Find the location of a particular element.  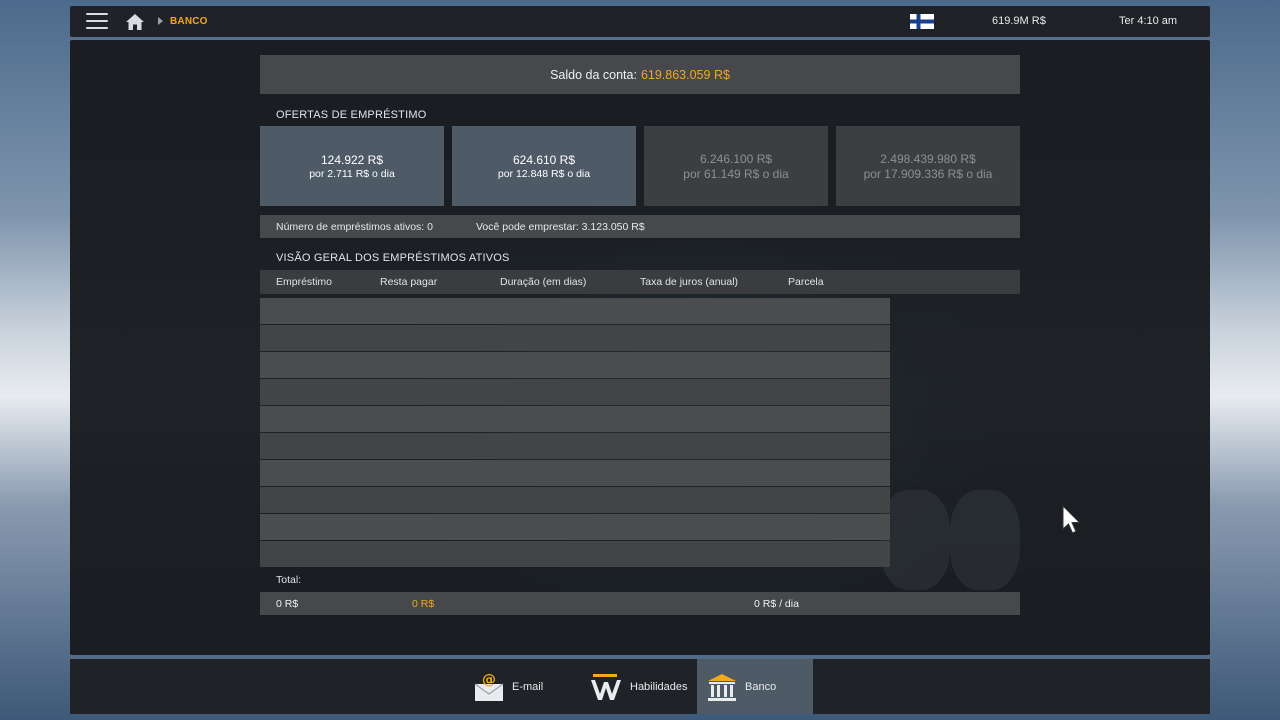

loan-offer-amount: 2.498.439.980 R$ is located at coordinates (928, 158).